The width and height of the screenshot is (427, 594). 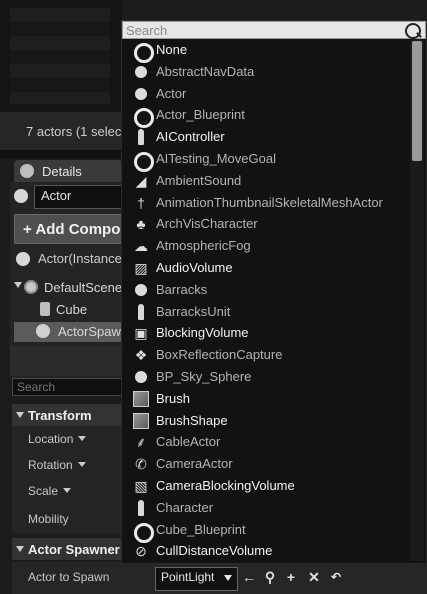 What do you see at coordinates (205, 71) in the screenshot?
I see `class-list-item-label: AbstractNavData` at bounding box center [205, 71].